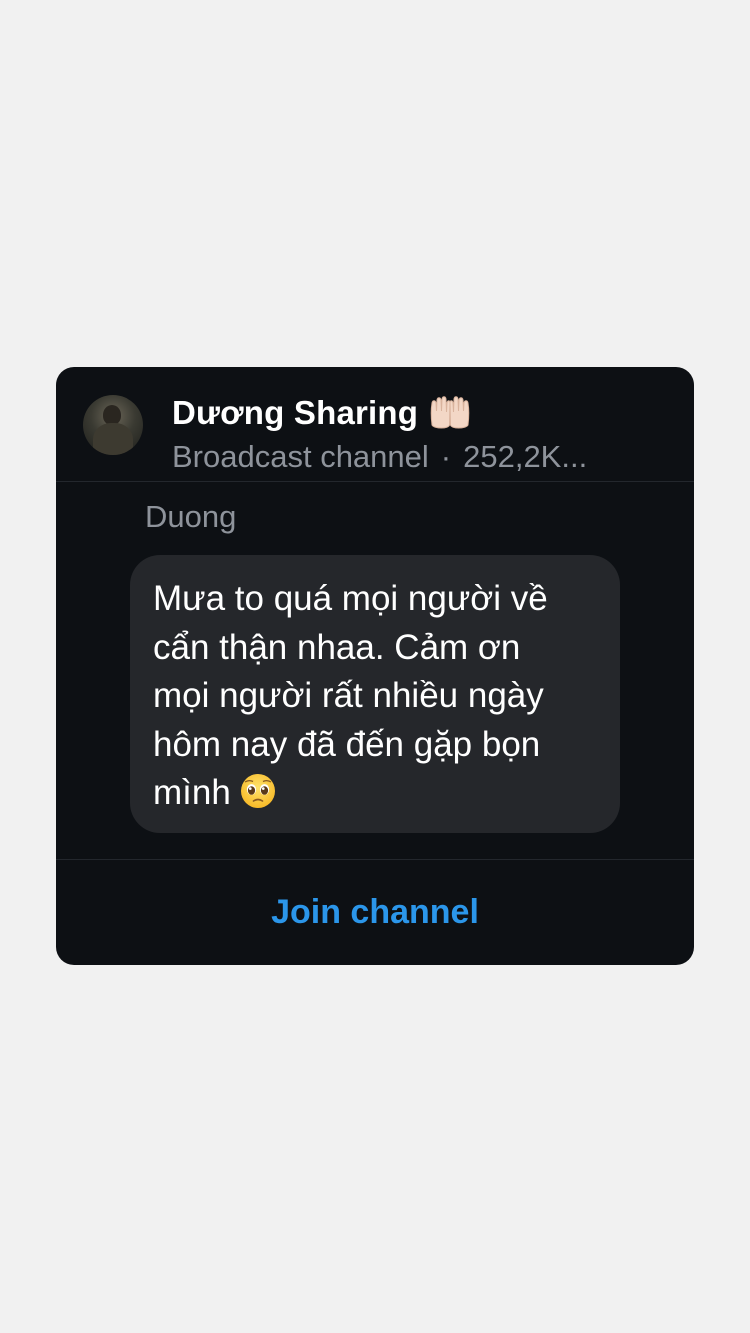 This screenshot has height=1333, width=750. What do you see at coordinates (295, 412) in the screenshot?
I see `channel-name: Dương Sharing` at bounding box center [295, 412].